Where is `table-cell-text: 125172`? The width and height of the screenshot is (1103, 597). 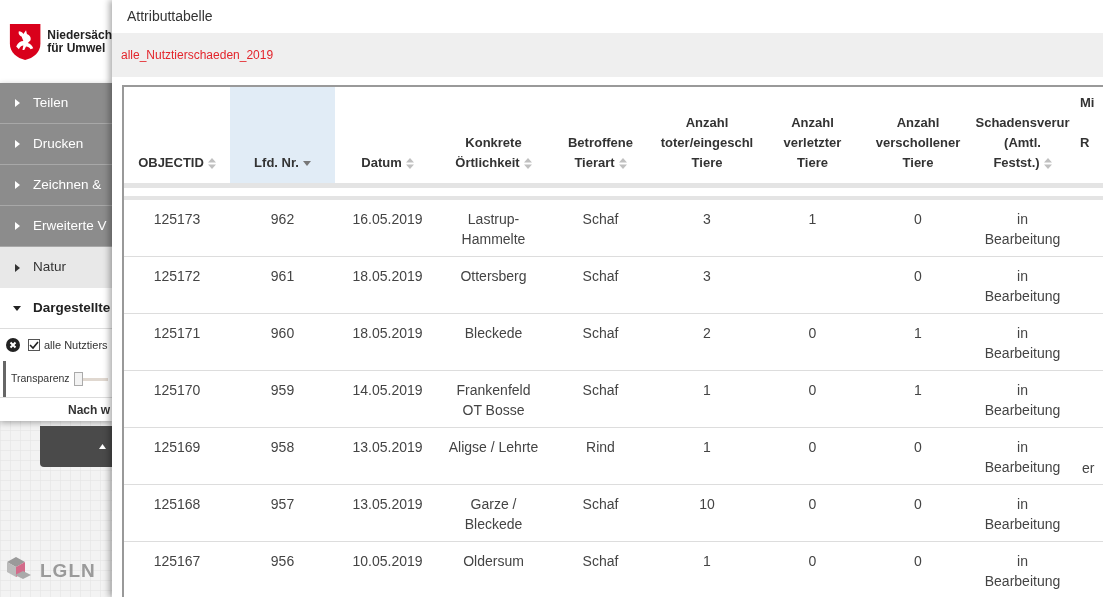
table-cell-text: 125172 is located at coordinates (177, 276).